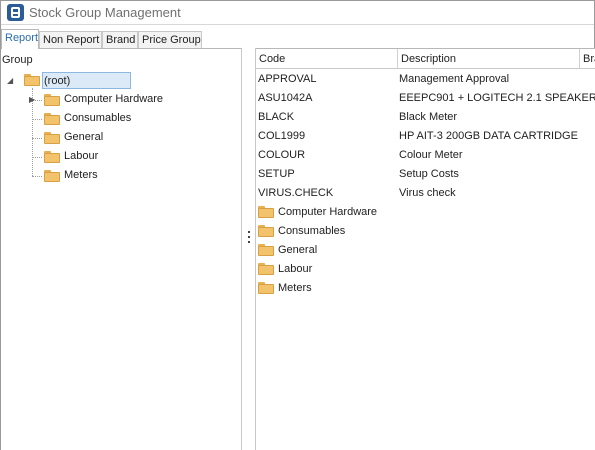  Describe the element at coordinates (32, 80) in the screenshot. I see `folder-open-icon` at that location.